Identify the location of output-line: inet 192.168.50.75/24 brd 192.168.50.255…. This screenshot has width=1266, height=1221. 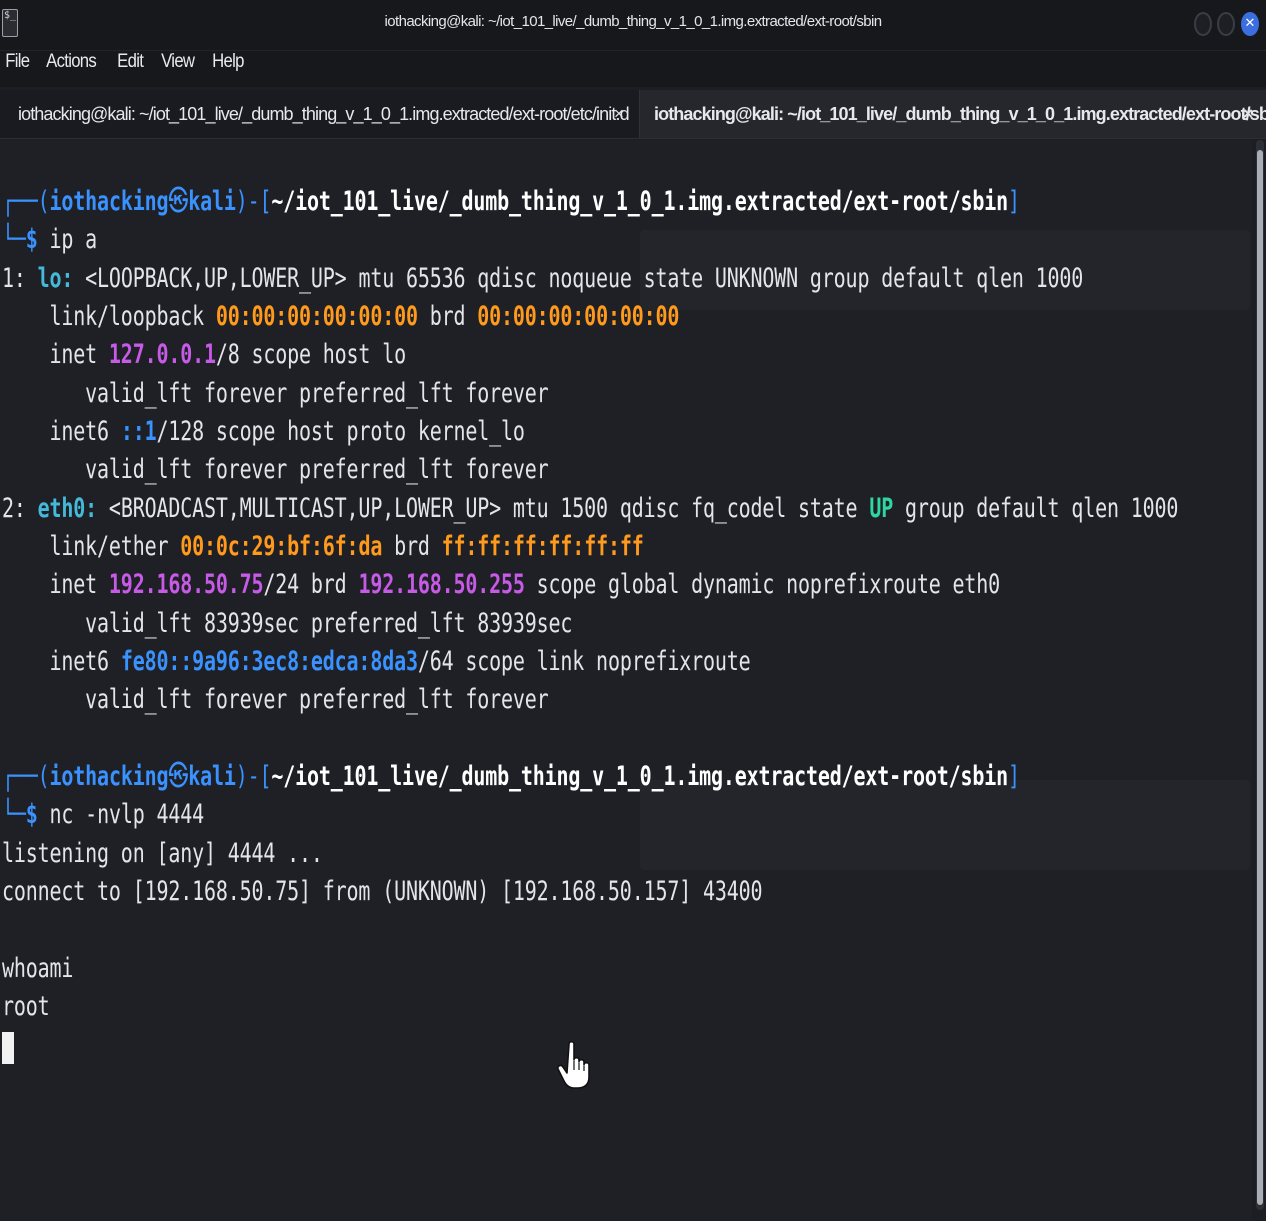
(501, 584).